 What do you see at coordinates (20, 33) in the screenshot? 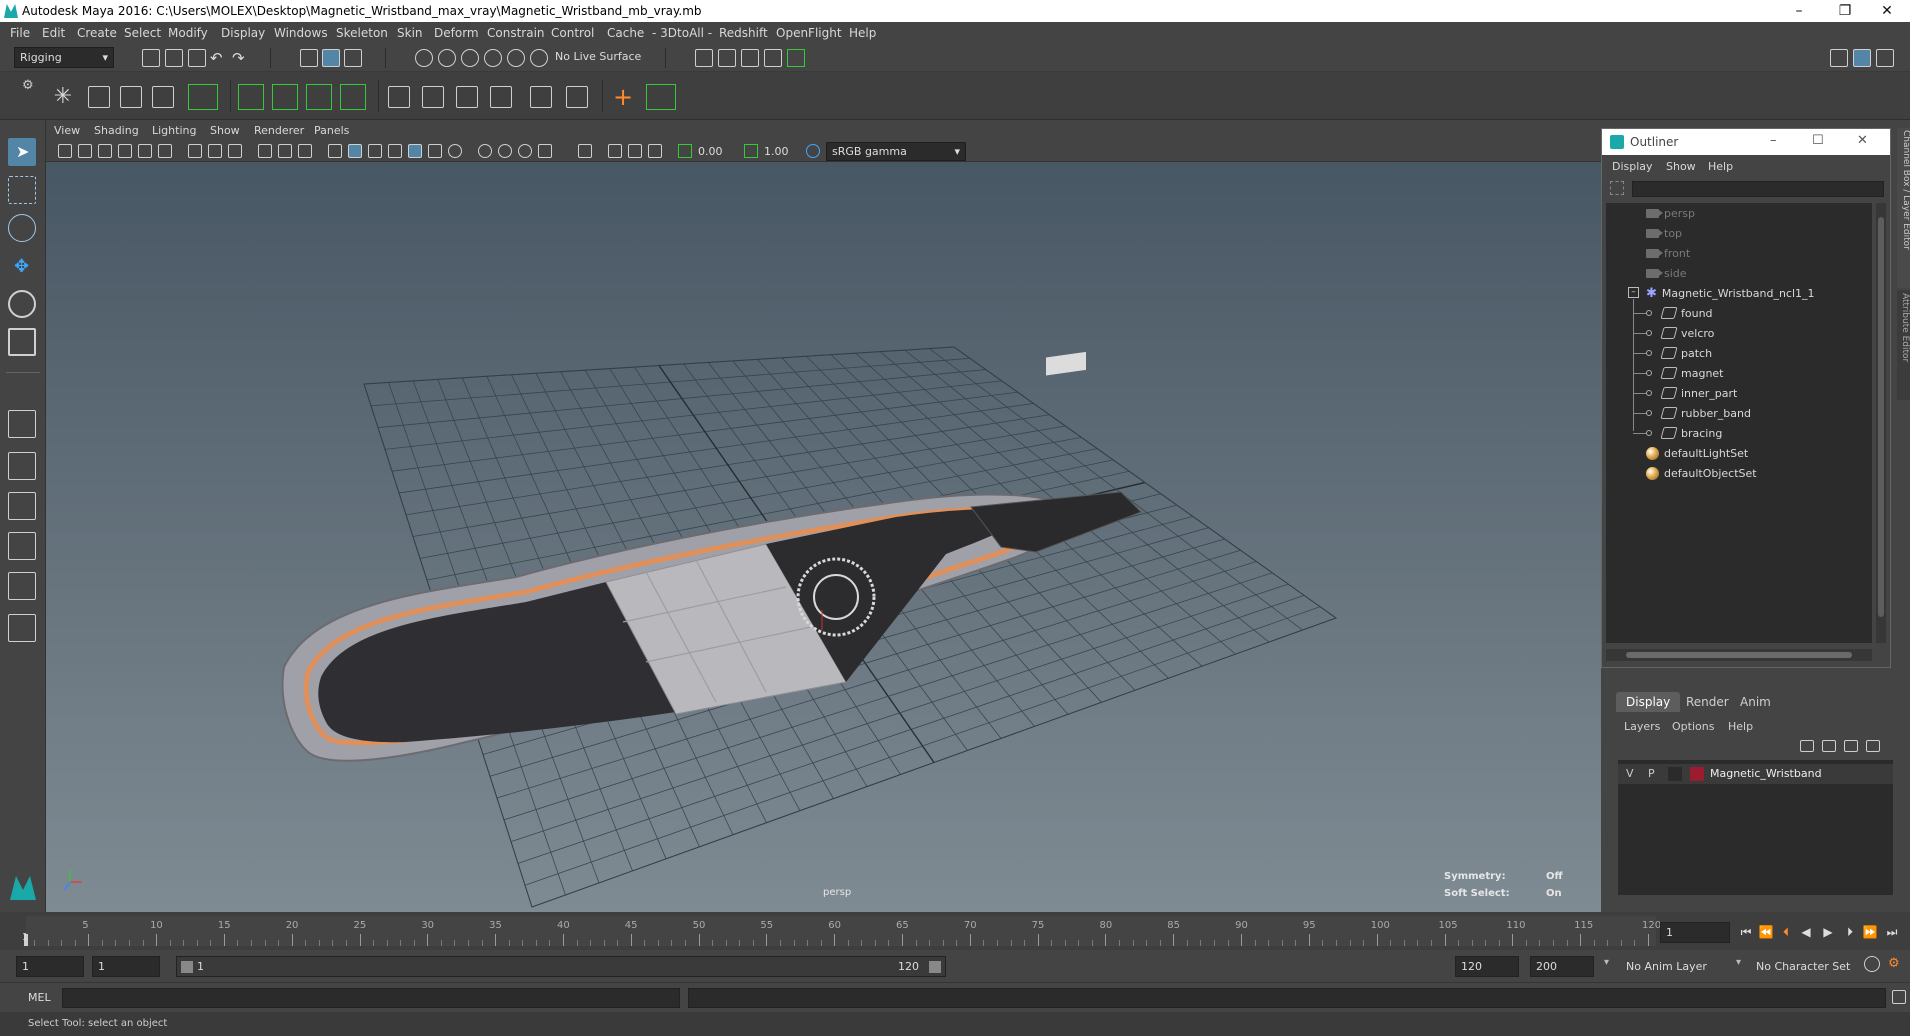
I see `menu-file: File` at bounding box center [20, 33].